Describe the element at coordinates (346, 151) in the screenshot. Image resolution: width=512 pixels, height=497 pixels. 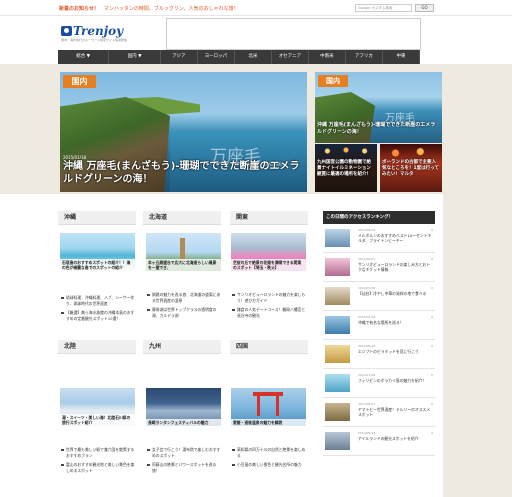
I see `night-lights-image` at that location.